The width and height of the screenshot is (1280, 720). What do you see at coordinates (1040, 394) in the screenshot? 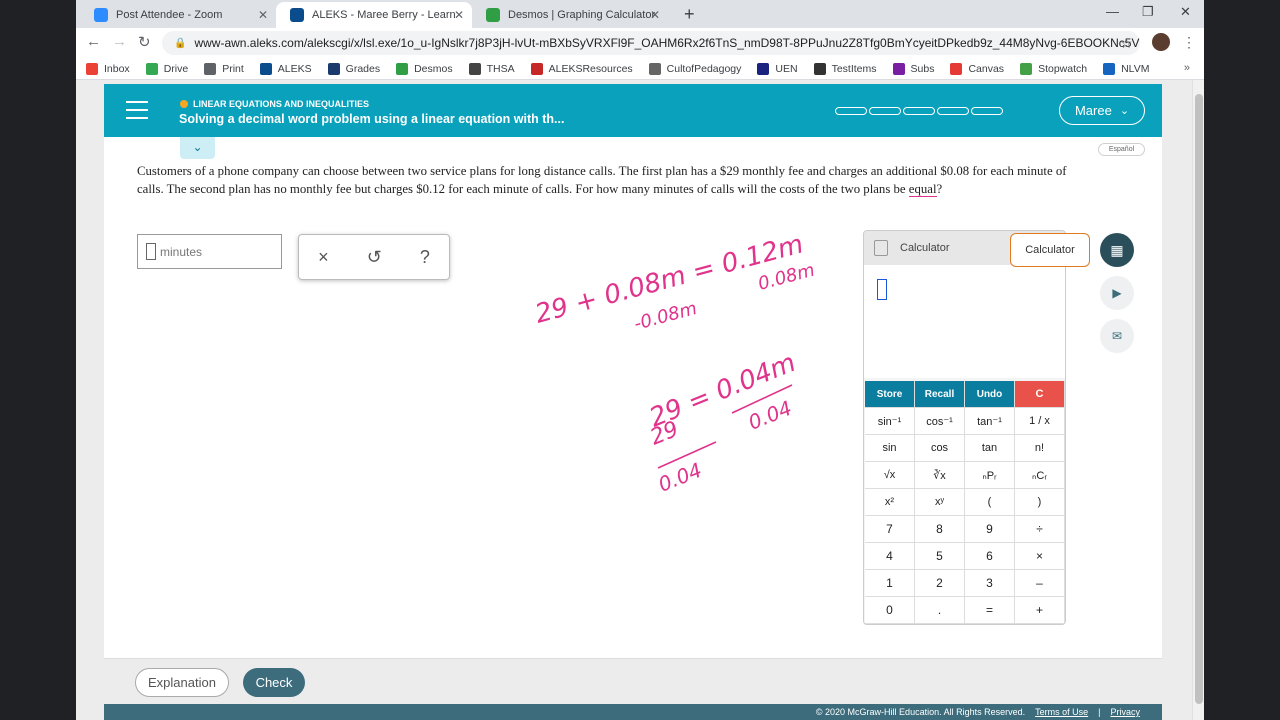
I see `calc-key: C` at bounding box center [1040, 394].